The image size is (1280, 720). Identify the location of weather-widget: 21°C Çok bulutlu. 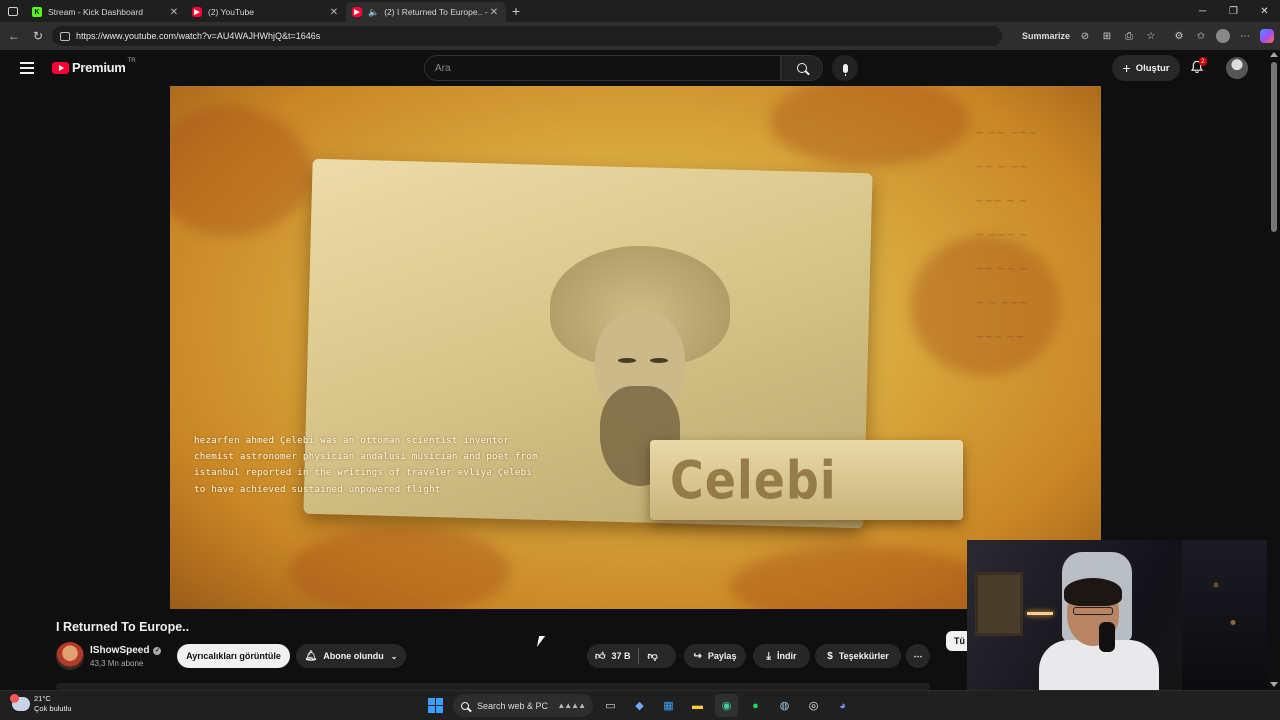
(41, 704).